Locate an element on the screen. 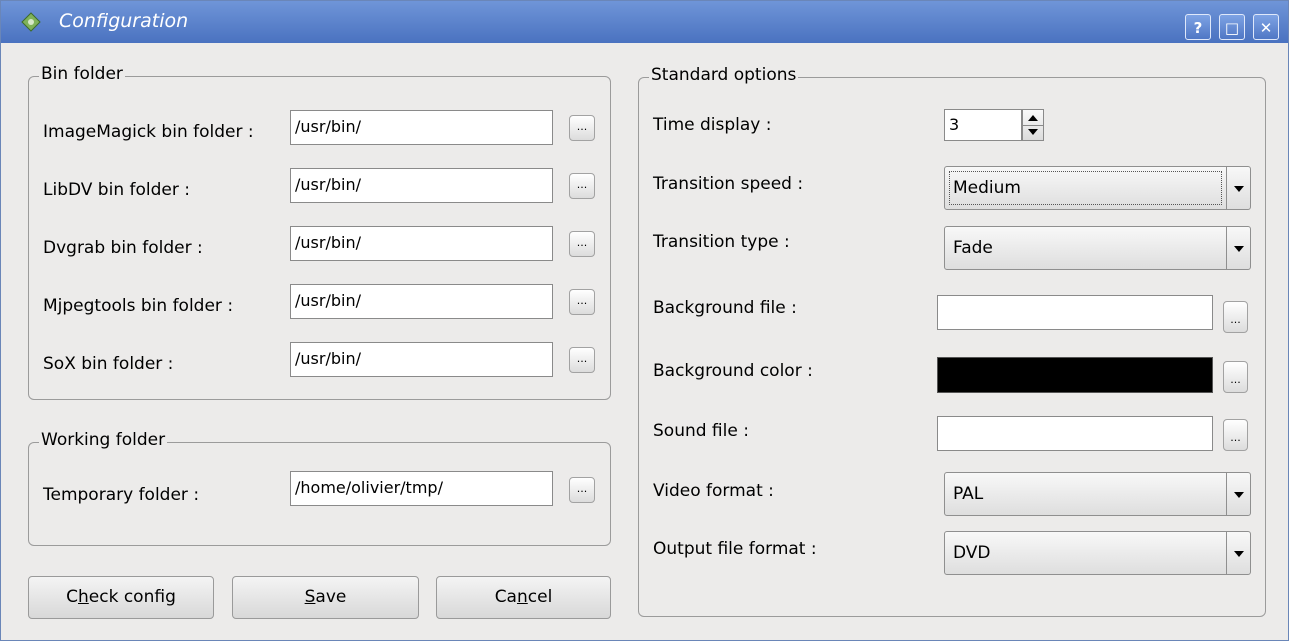  working-folder-legend: Working folder is located at coordinates (103, 440).